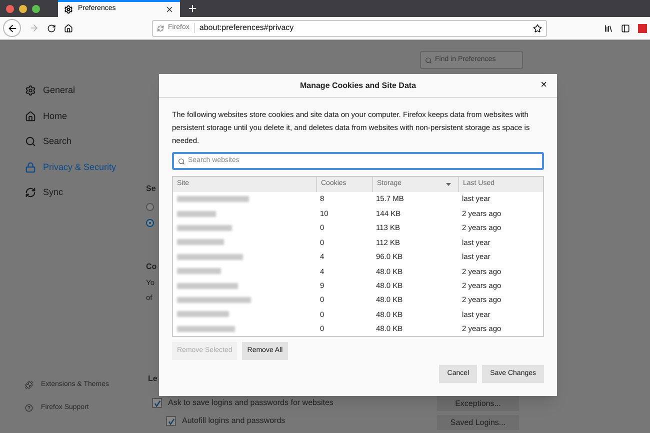 The width and height of the screenshot is (650, 433). I want to click on sidebar-item: General, so click(86, 91).